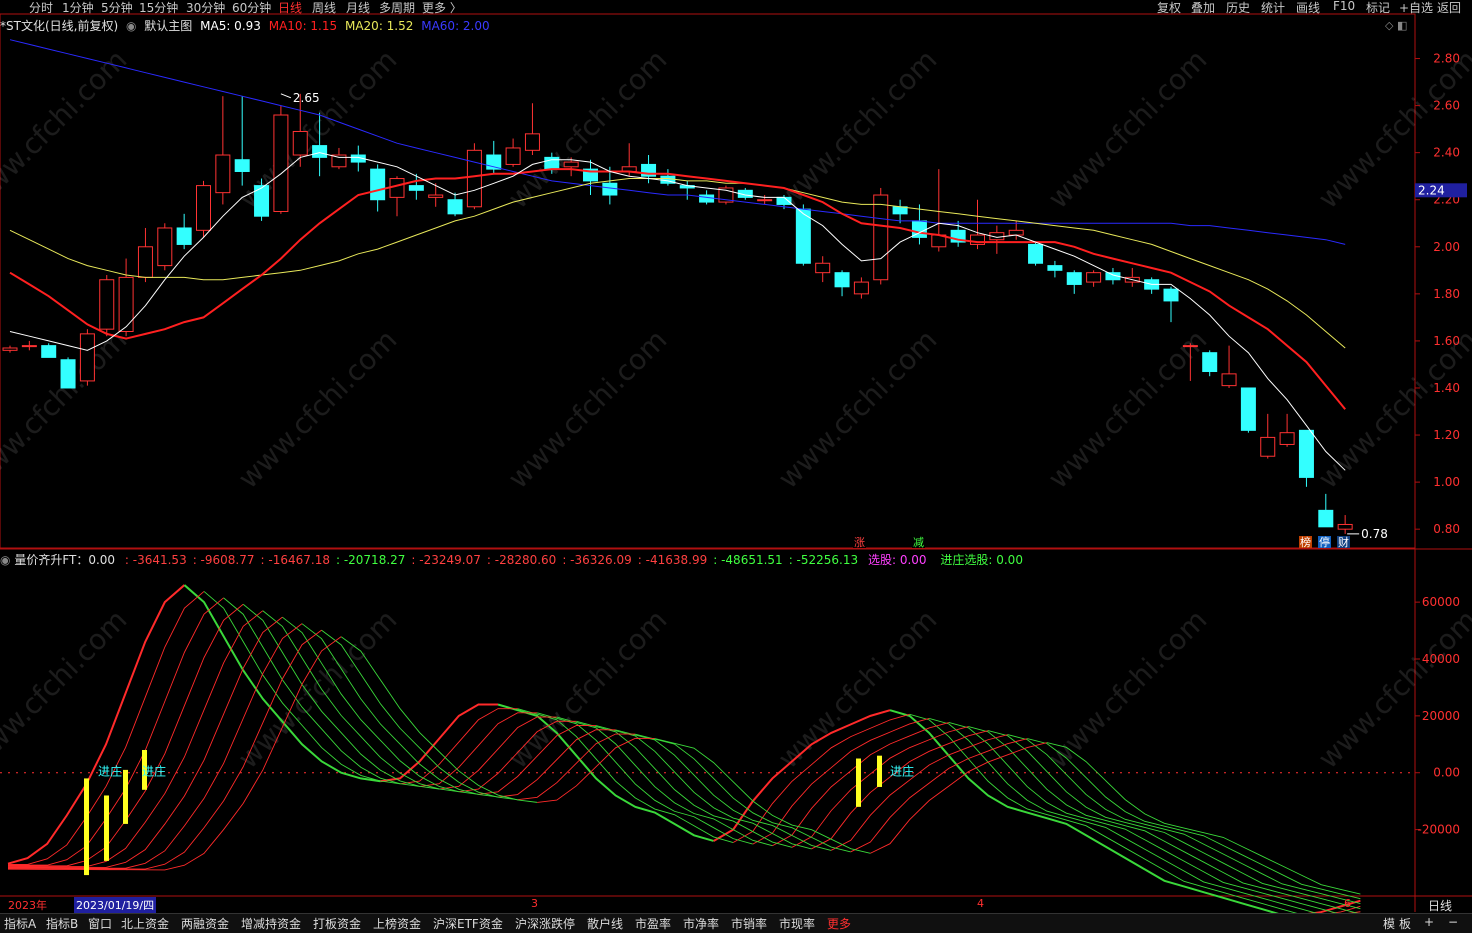 The width and height of the screenshot is (1472, 933). What do you see at coordinates (1446, 341) in the screenshot?
I see `price-tick-label: 1.60` at bounding box center [1446, 341].